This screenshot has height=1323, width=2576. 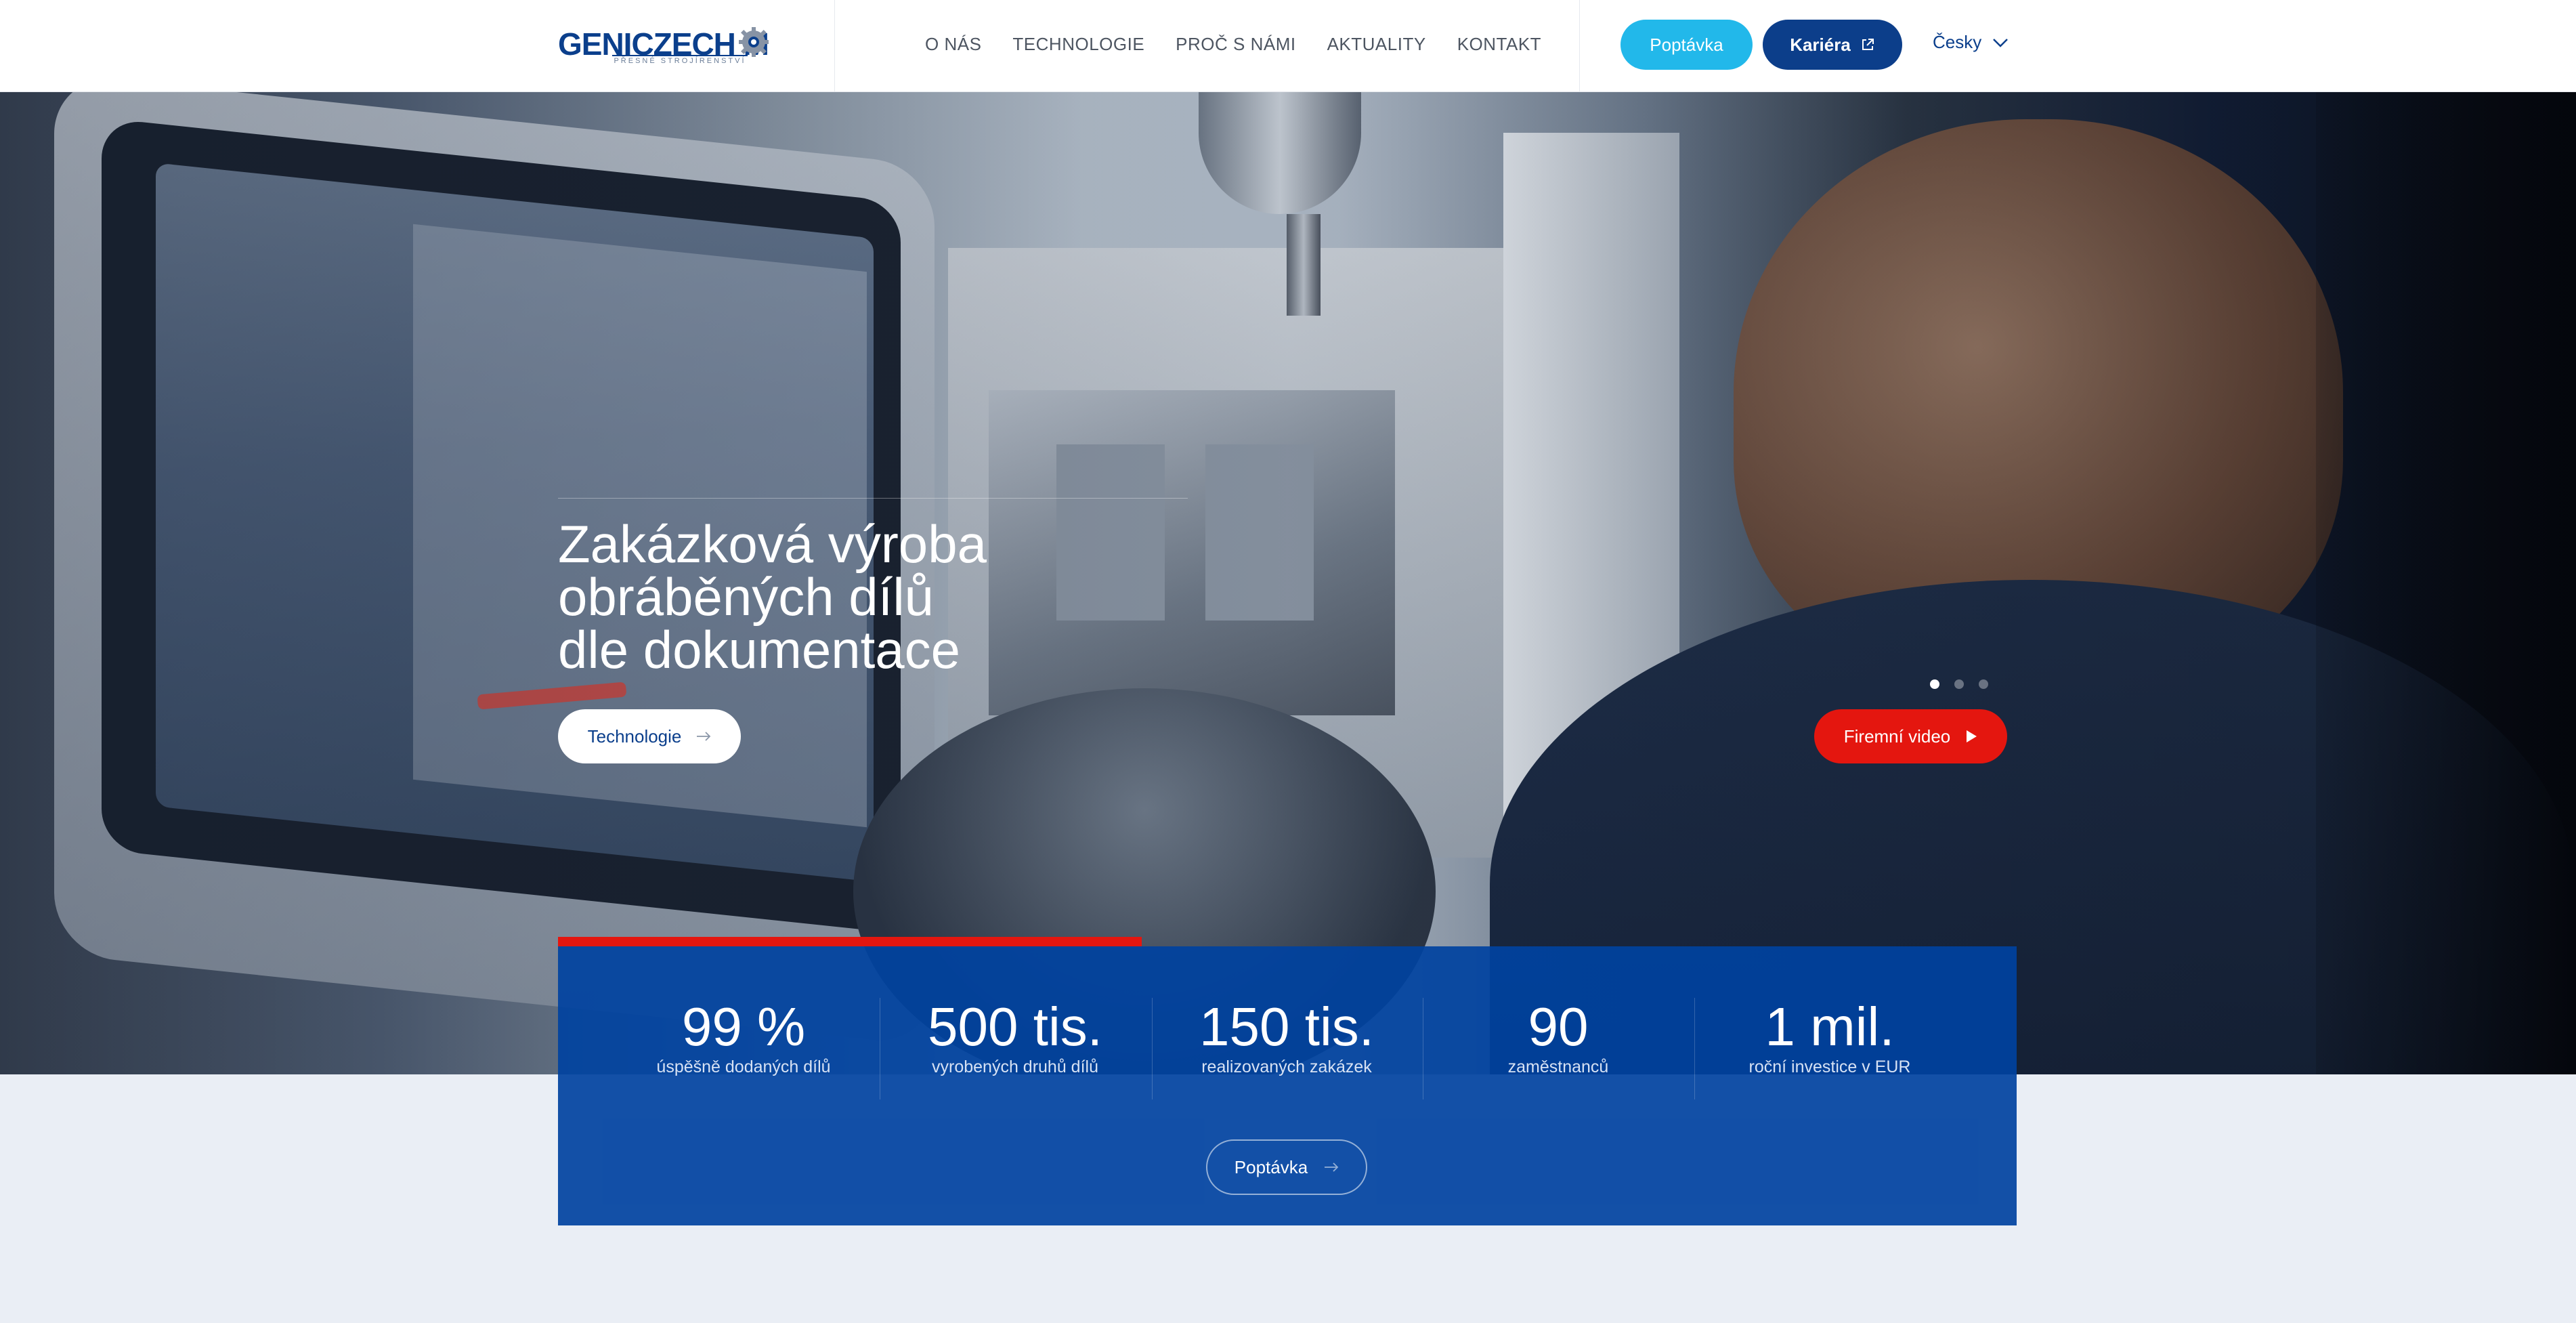 What do you see at coordinates (873, 498) in the screenshot?
I see `hero-divider` at bounding box center [873, 498].